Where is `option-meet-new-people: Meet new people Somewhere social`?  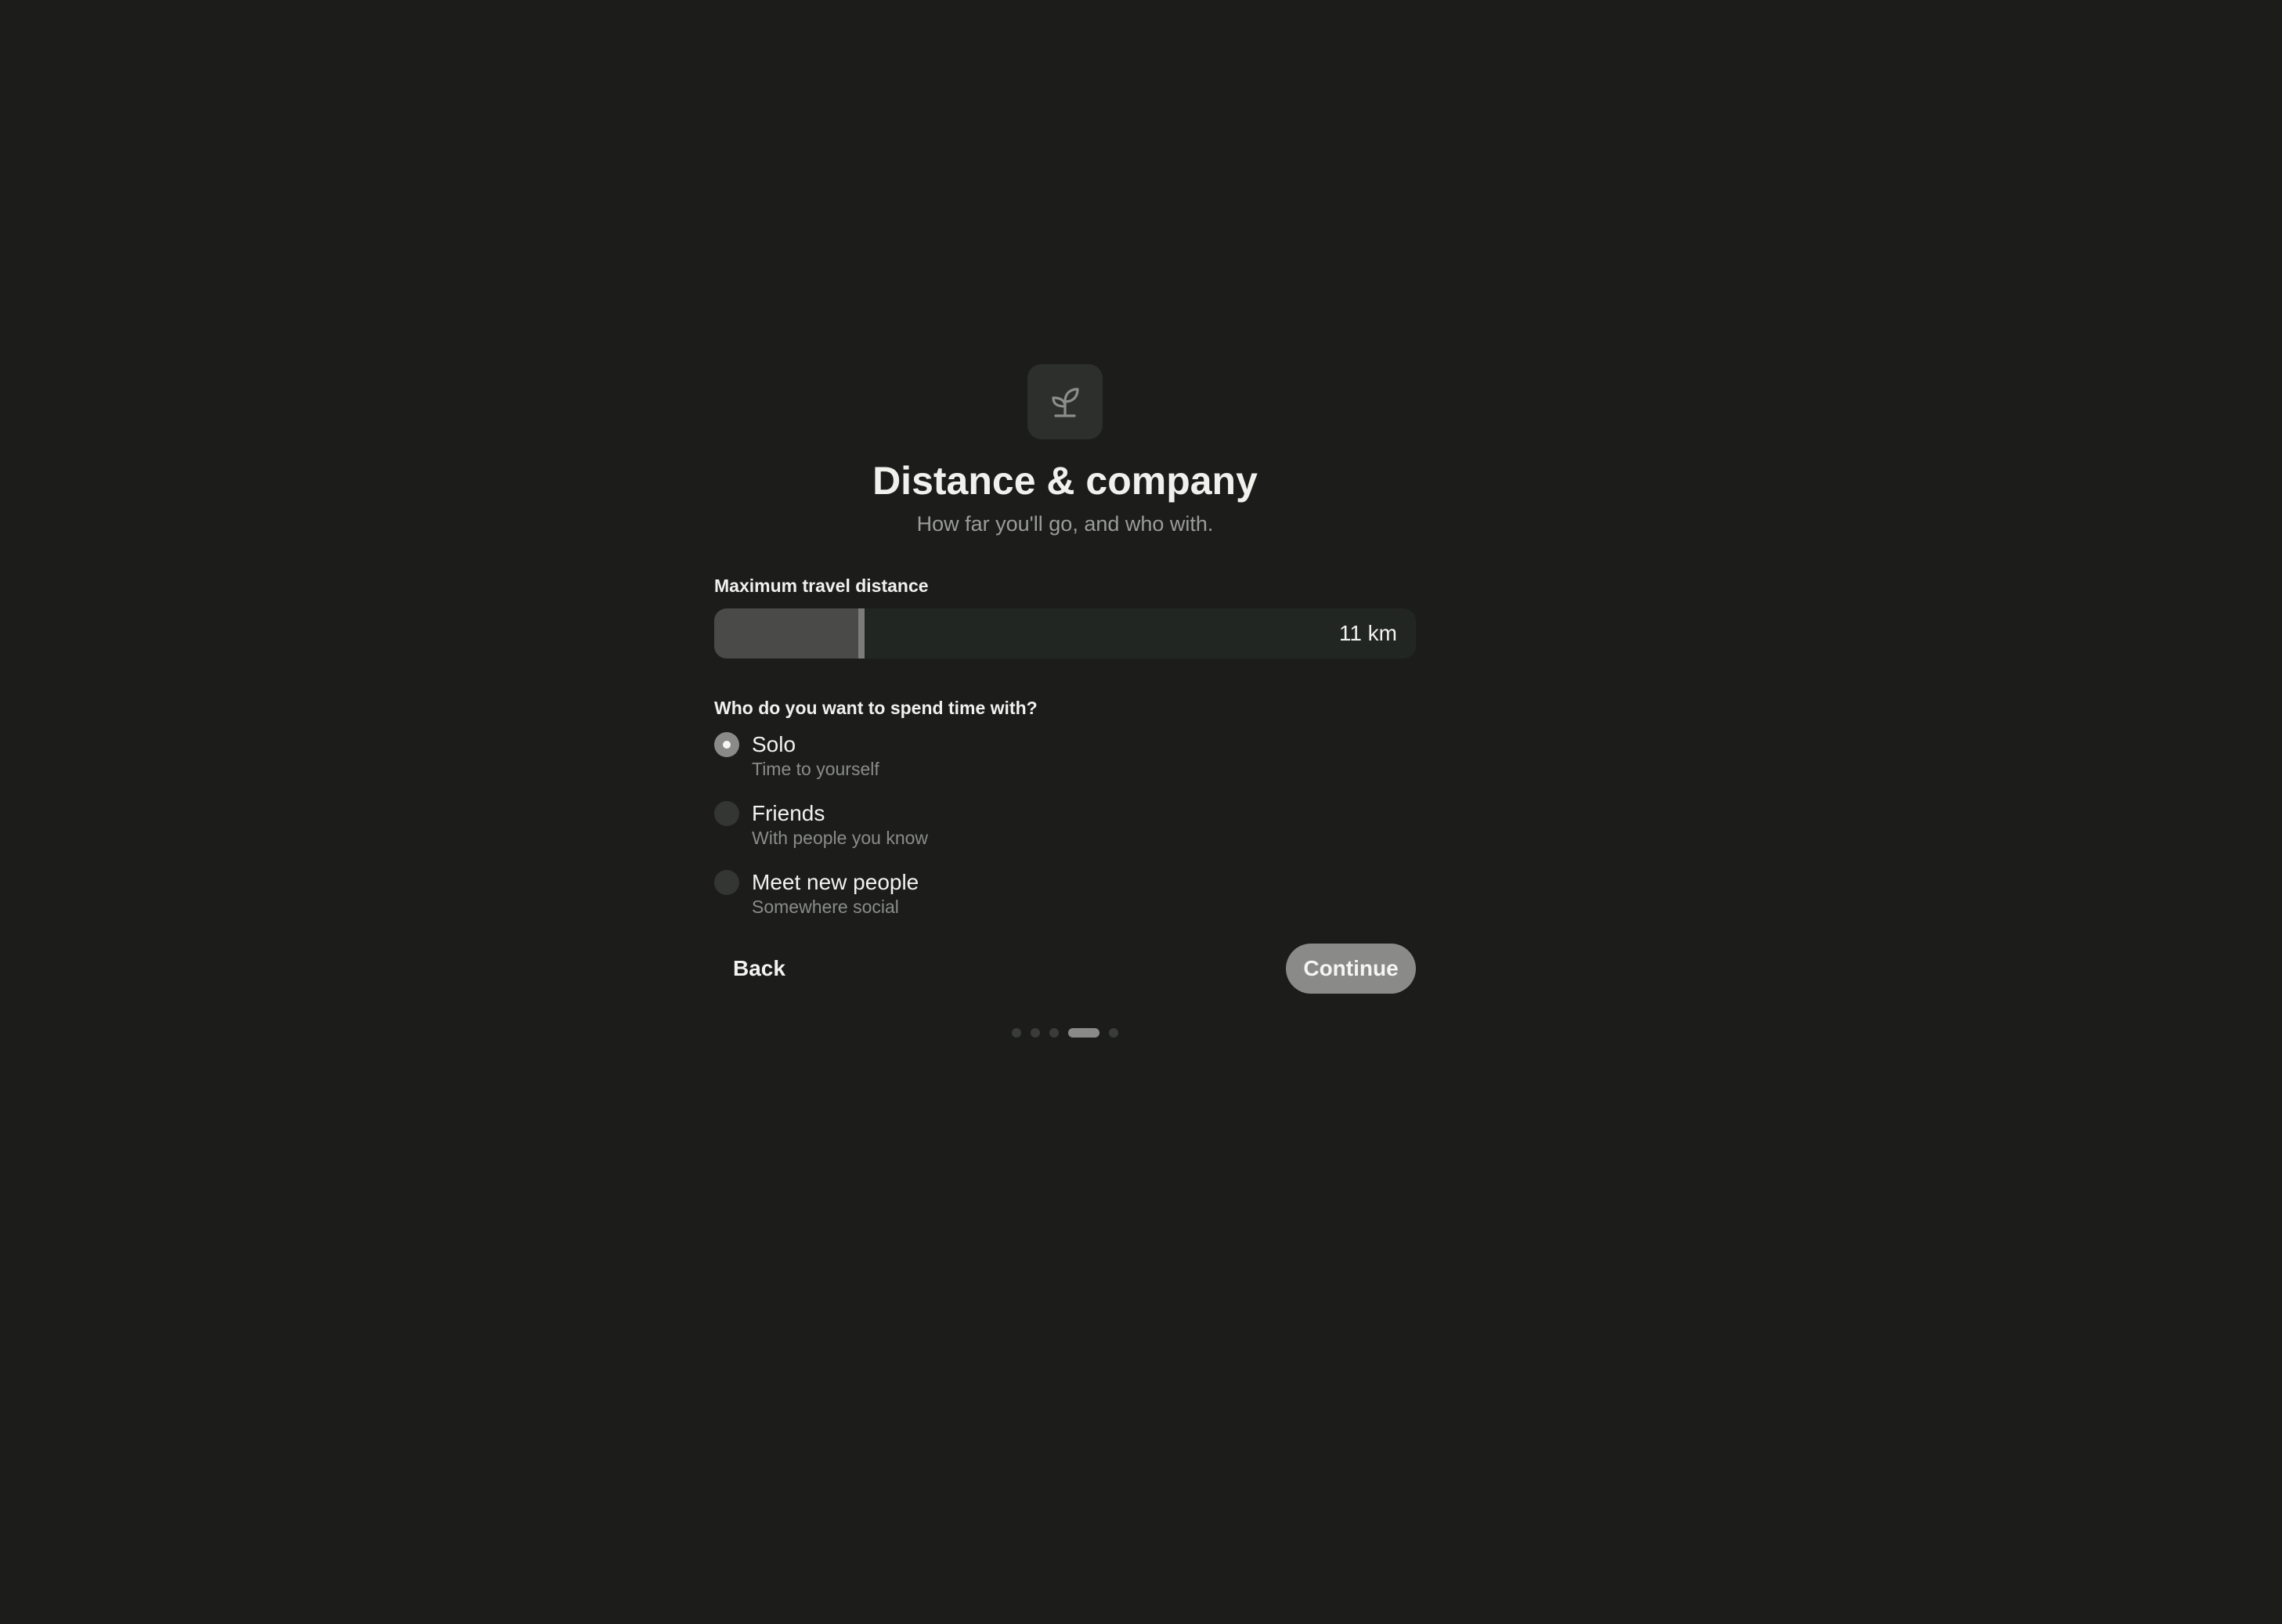 option-meet-new-people: Meet new people Somewhere social is located at coordinates (1065, 902).